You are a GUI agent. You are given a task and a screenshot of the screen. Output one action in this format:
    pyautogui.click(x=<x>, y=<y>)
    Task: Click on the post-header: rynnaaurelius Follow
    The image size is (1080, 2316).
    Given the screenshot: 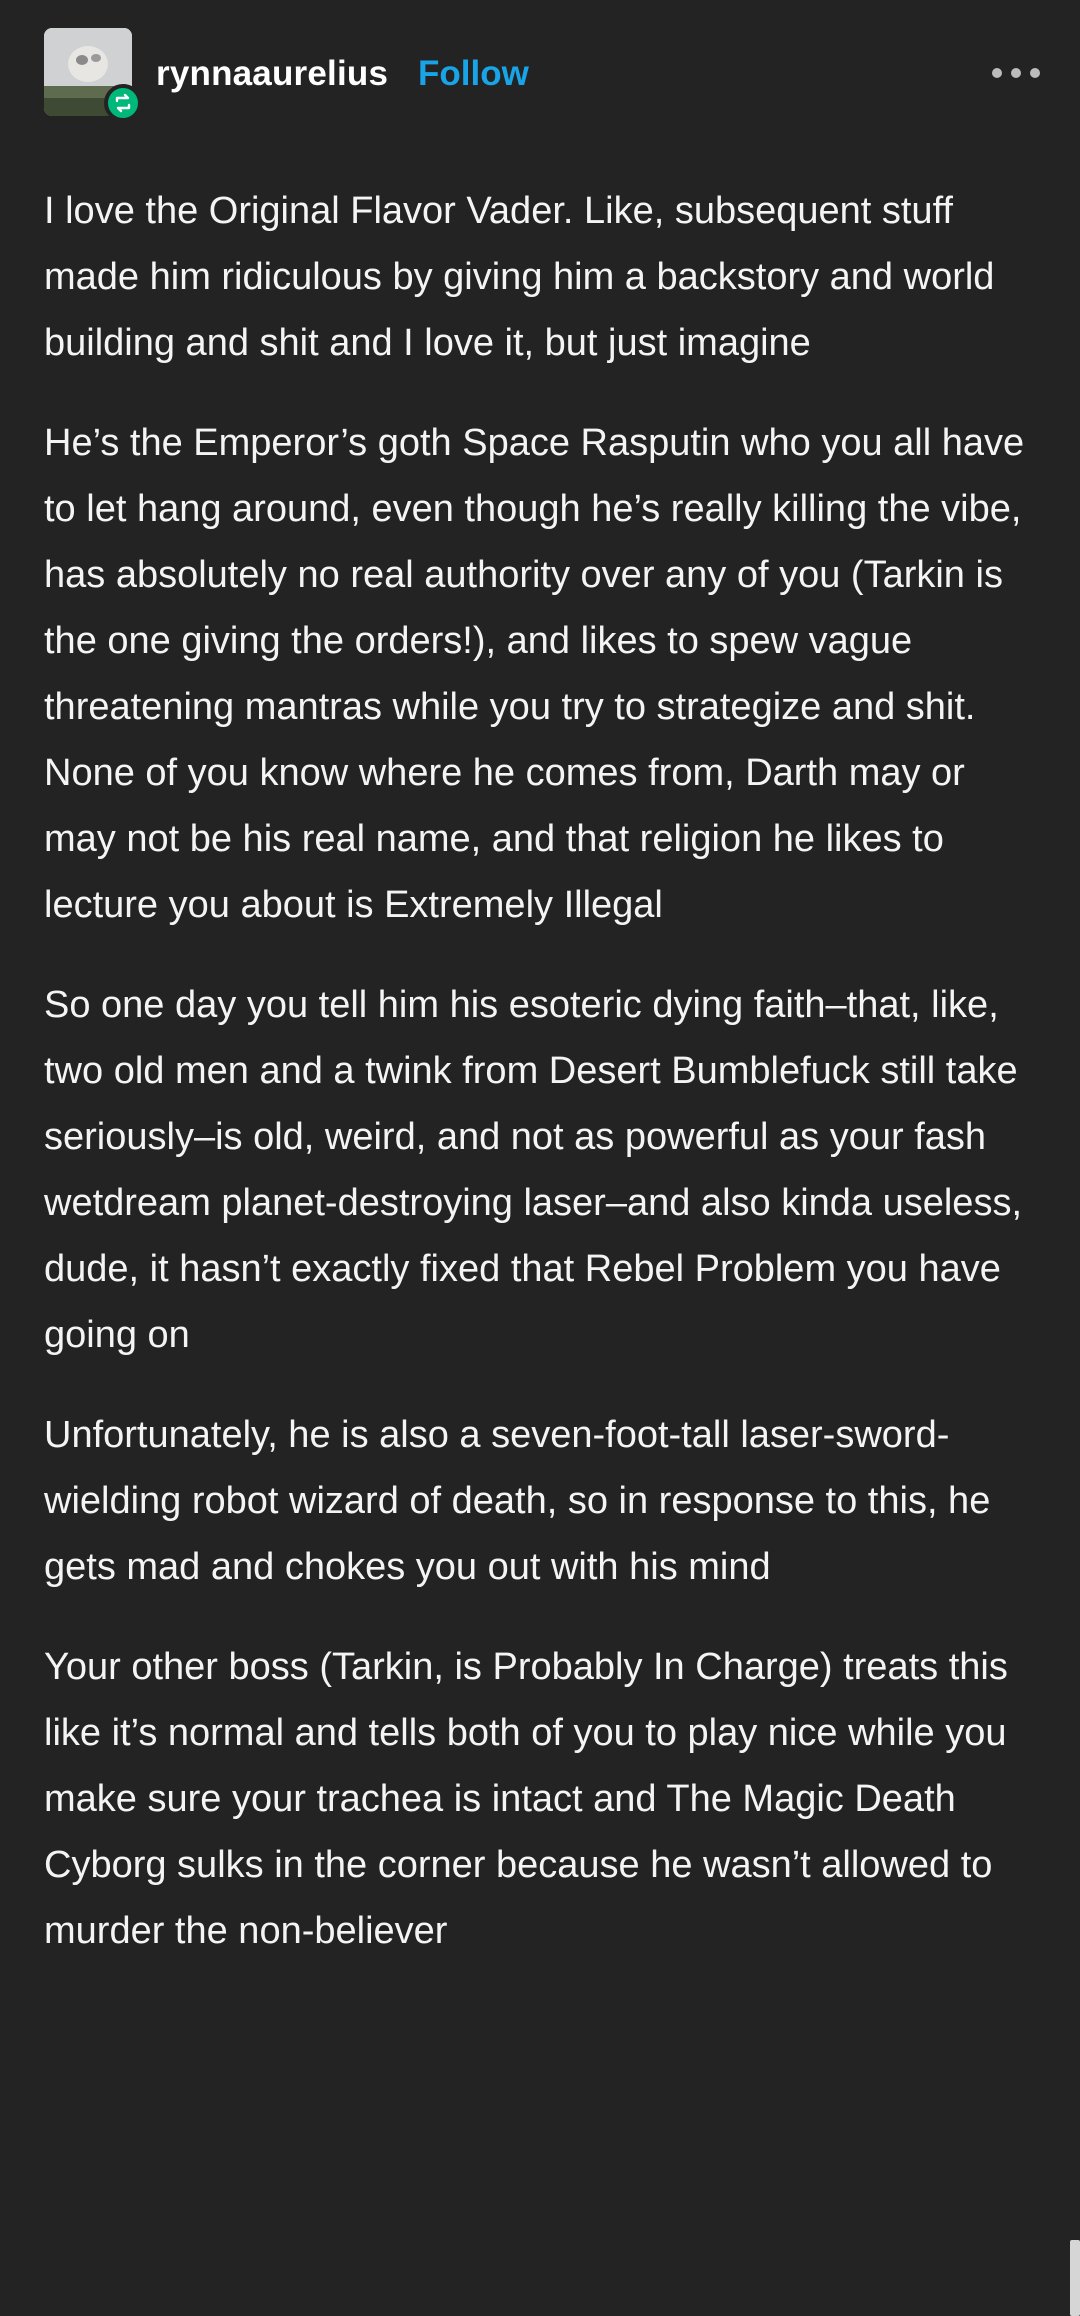 What is the action you would take?
    pyautogui.click(x=542, y=75)
    